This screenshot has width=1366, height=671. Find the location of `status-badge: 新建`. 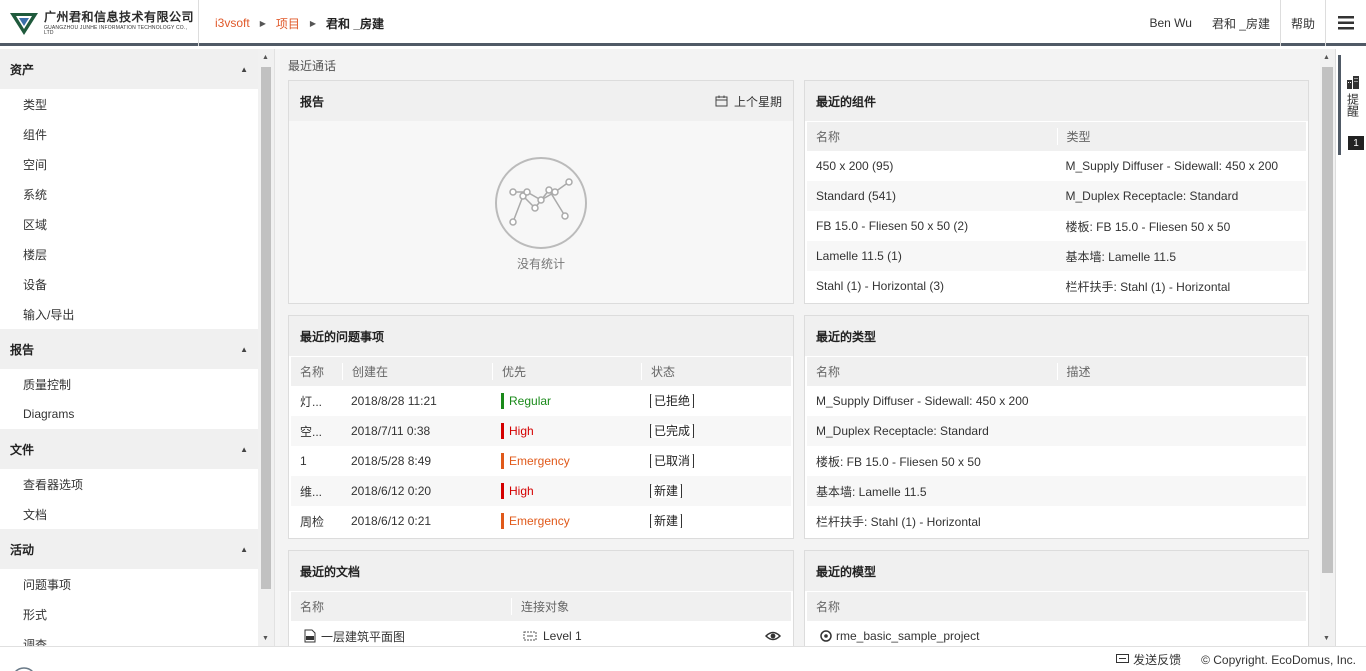

status-badge: 新建 is located at coordinates (666, 521).